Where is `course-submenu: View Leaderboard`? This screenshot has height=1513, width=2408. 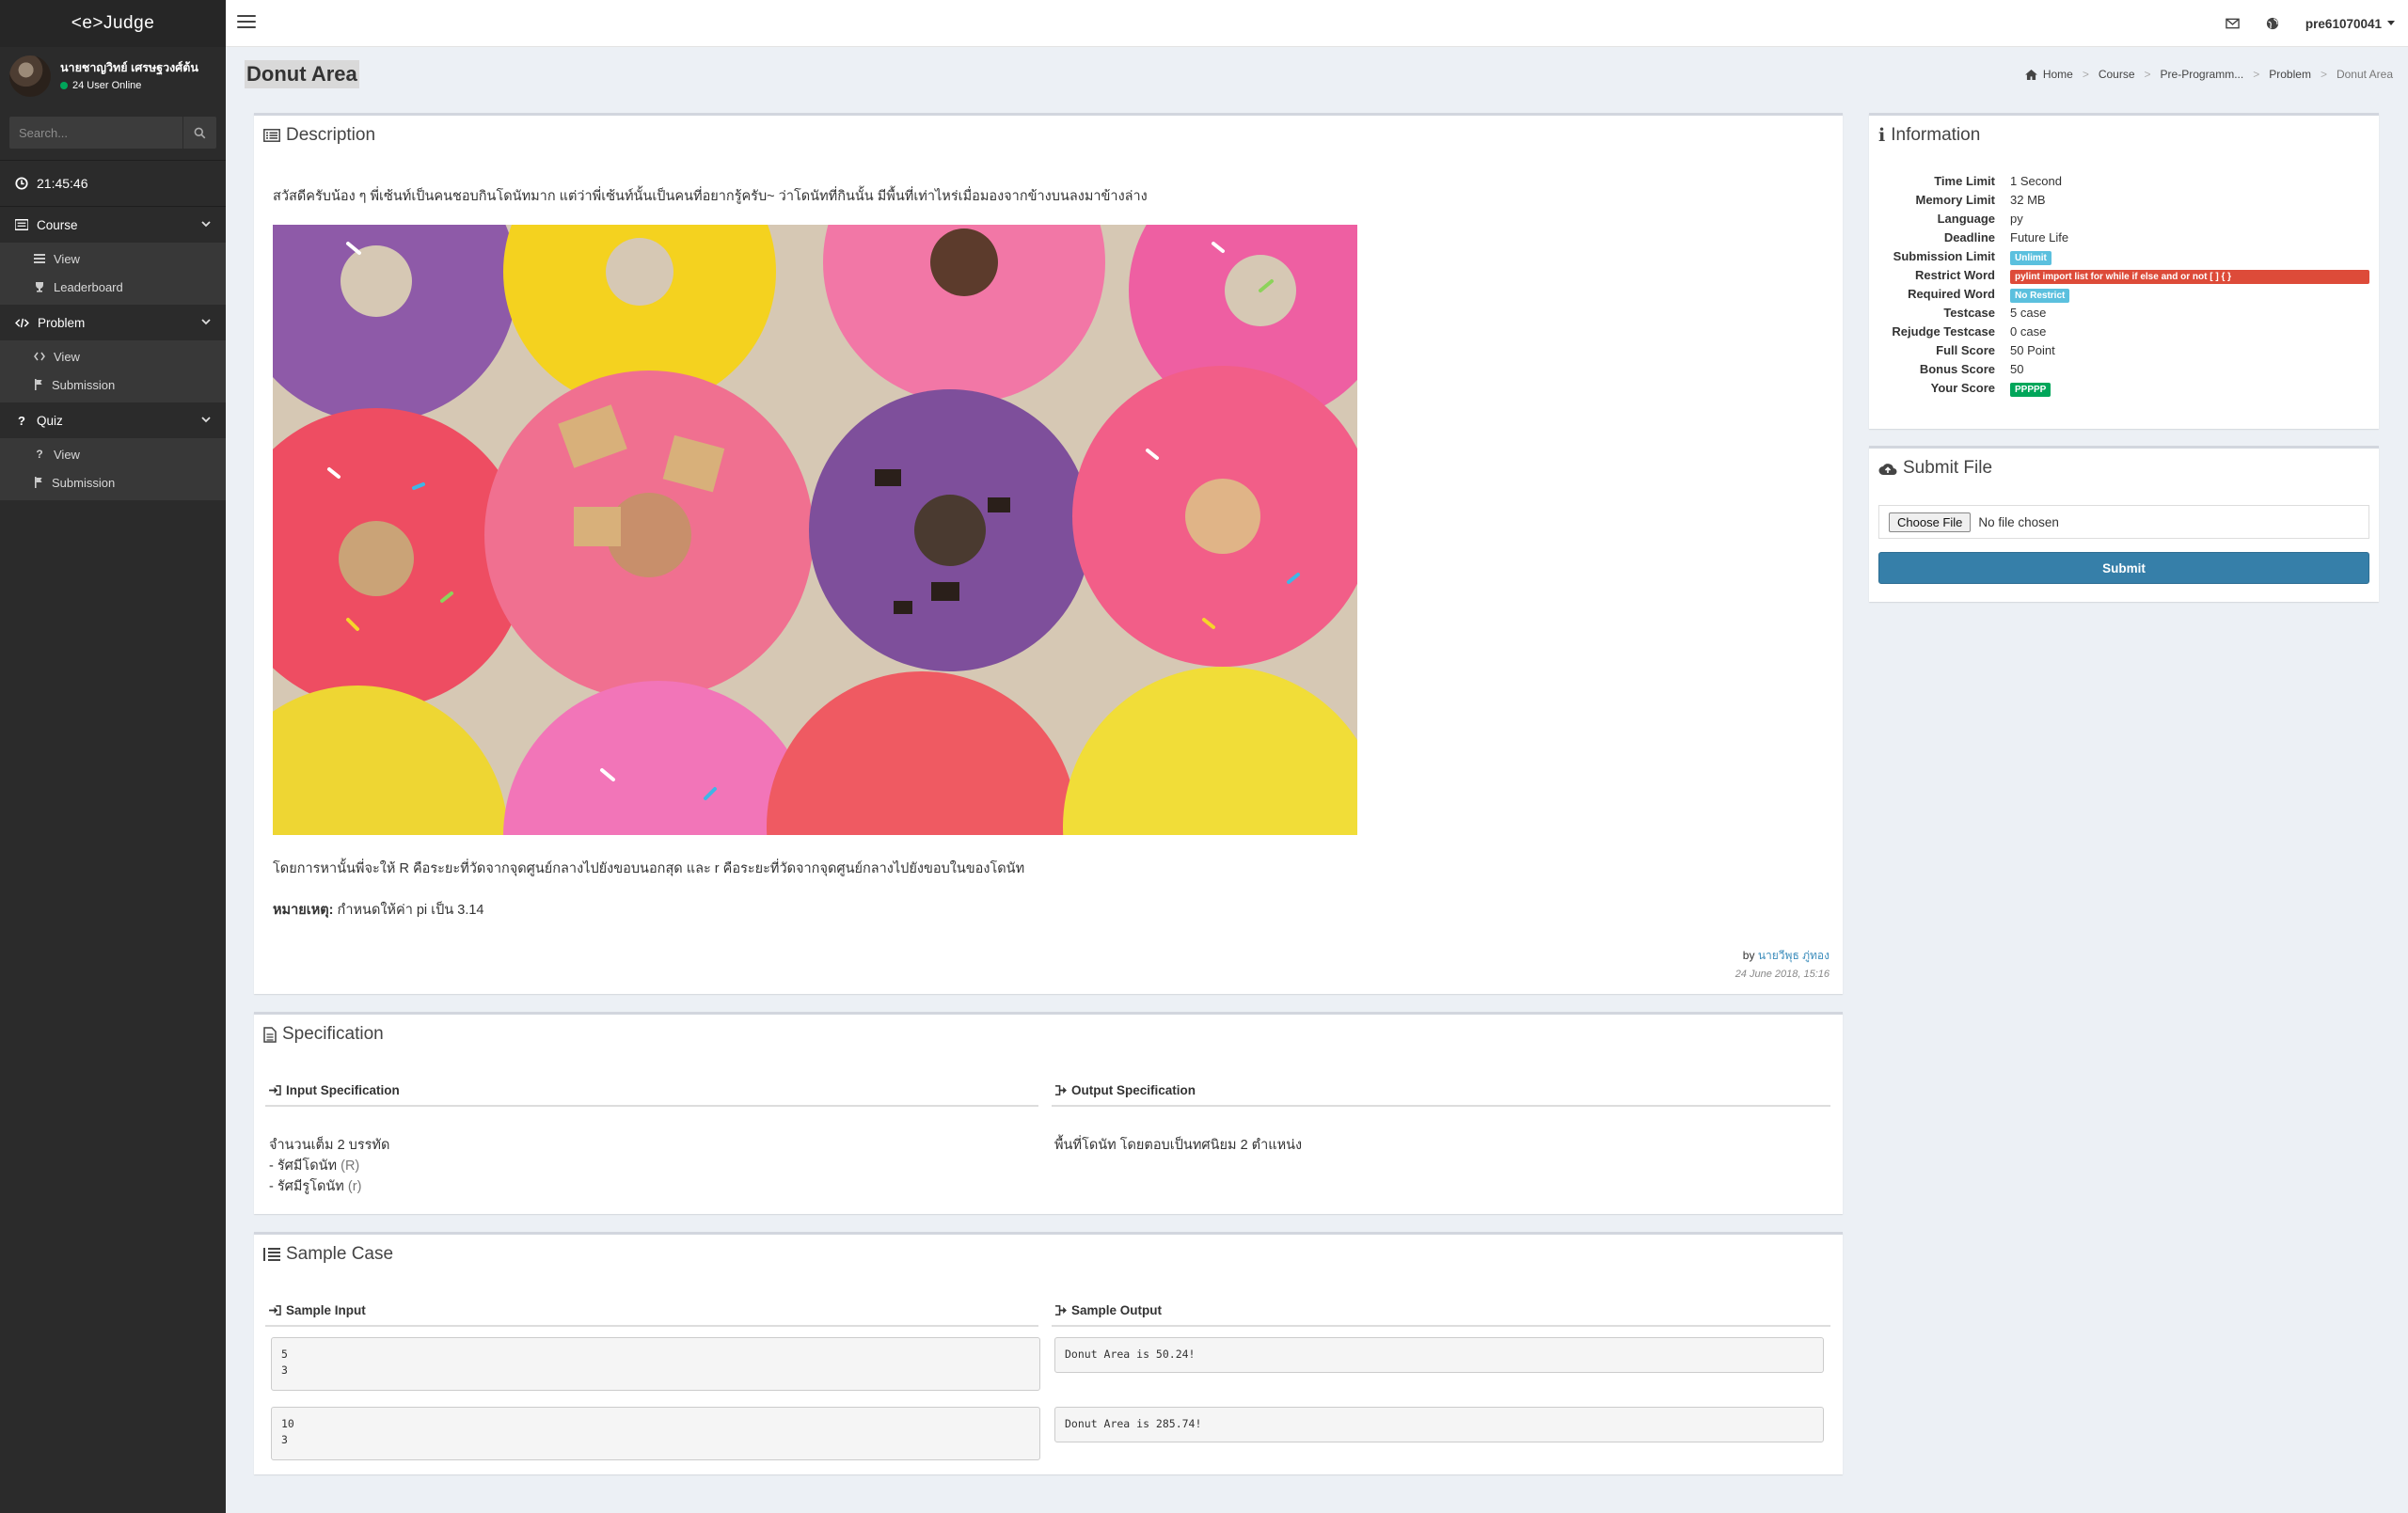 course-submenu: View Leaderboard is located at coordinates (113, 274).